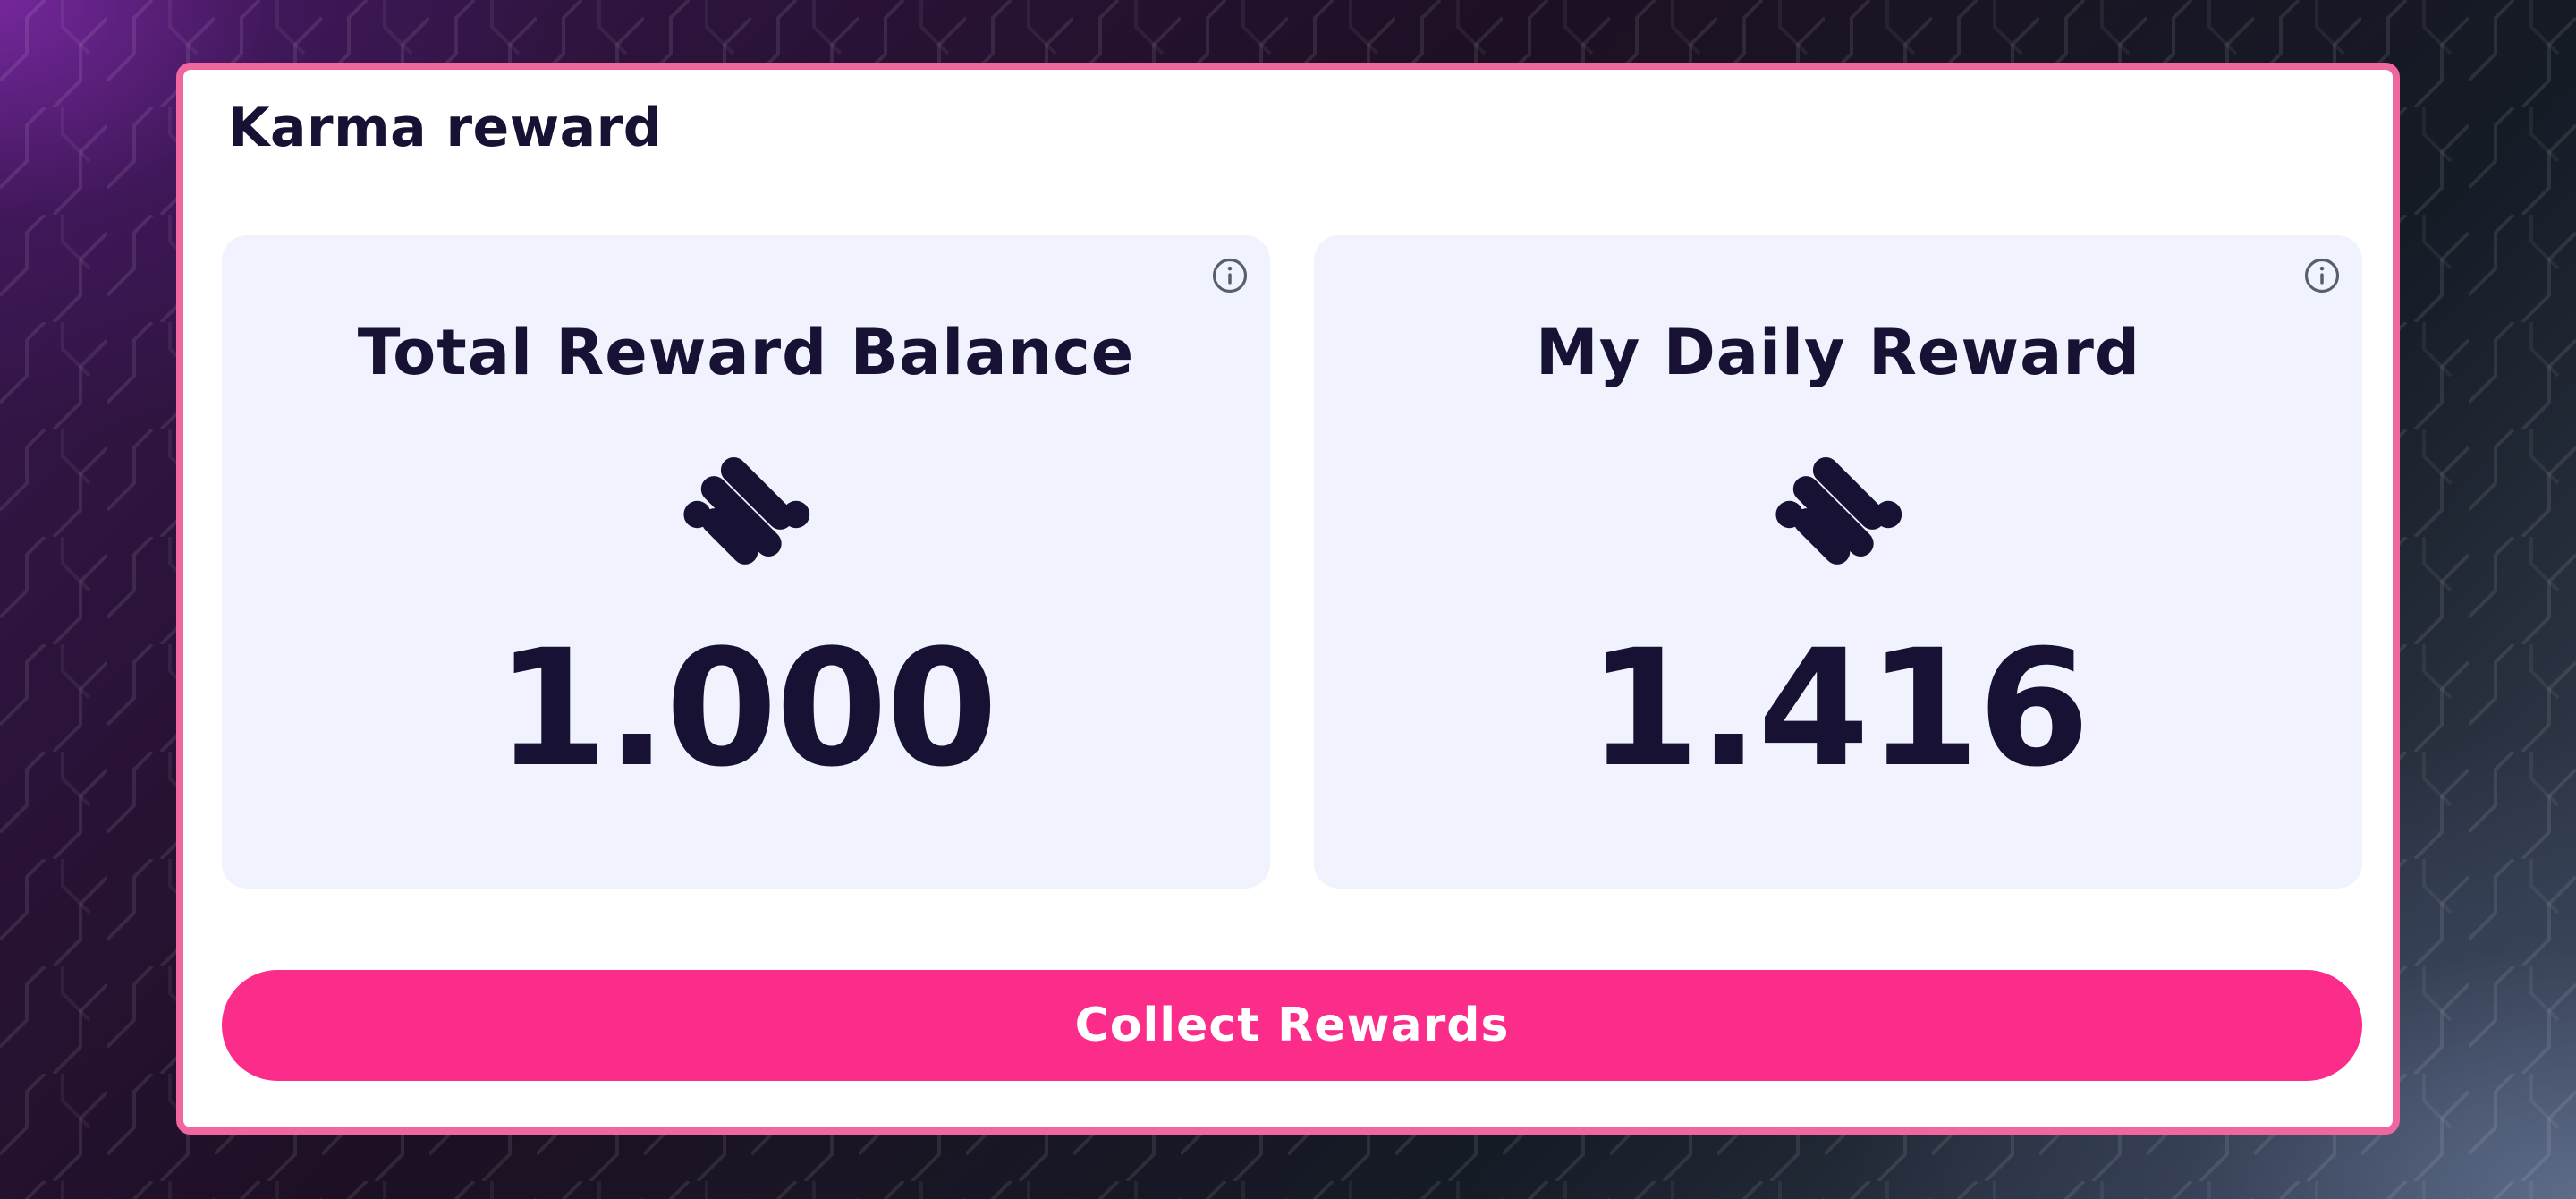  Describe the element at coordinates (746, 709) in the screenshot. I see `total-reward-balance-value: 1.000` at that location.